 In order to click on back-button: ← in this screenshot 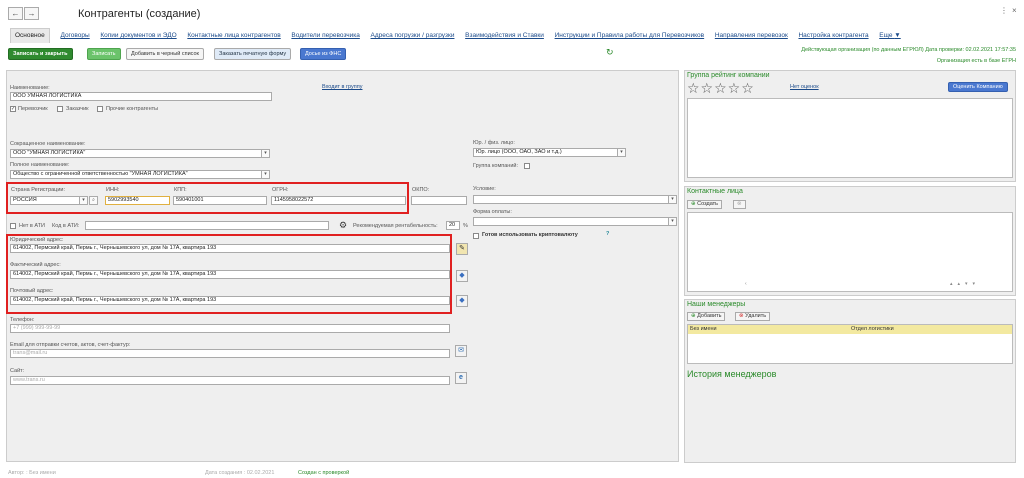, I will do `click(15, 13)`.